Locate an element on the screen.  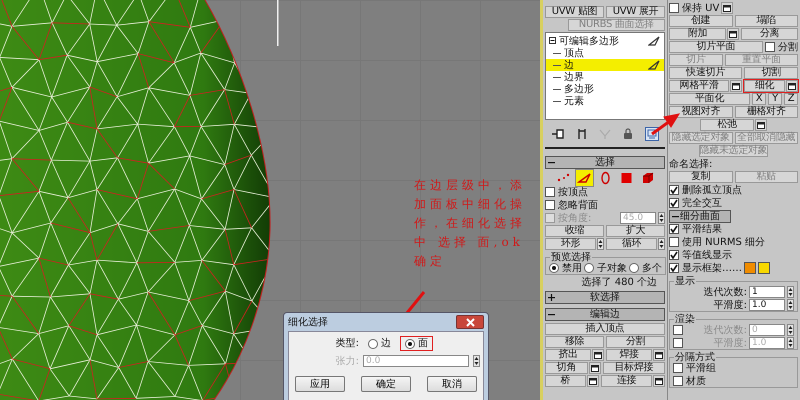
stack-item: 多边形 is located at coordinates (605, 89).